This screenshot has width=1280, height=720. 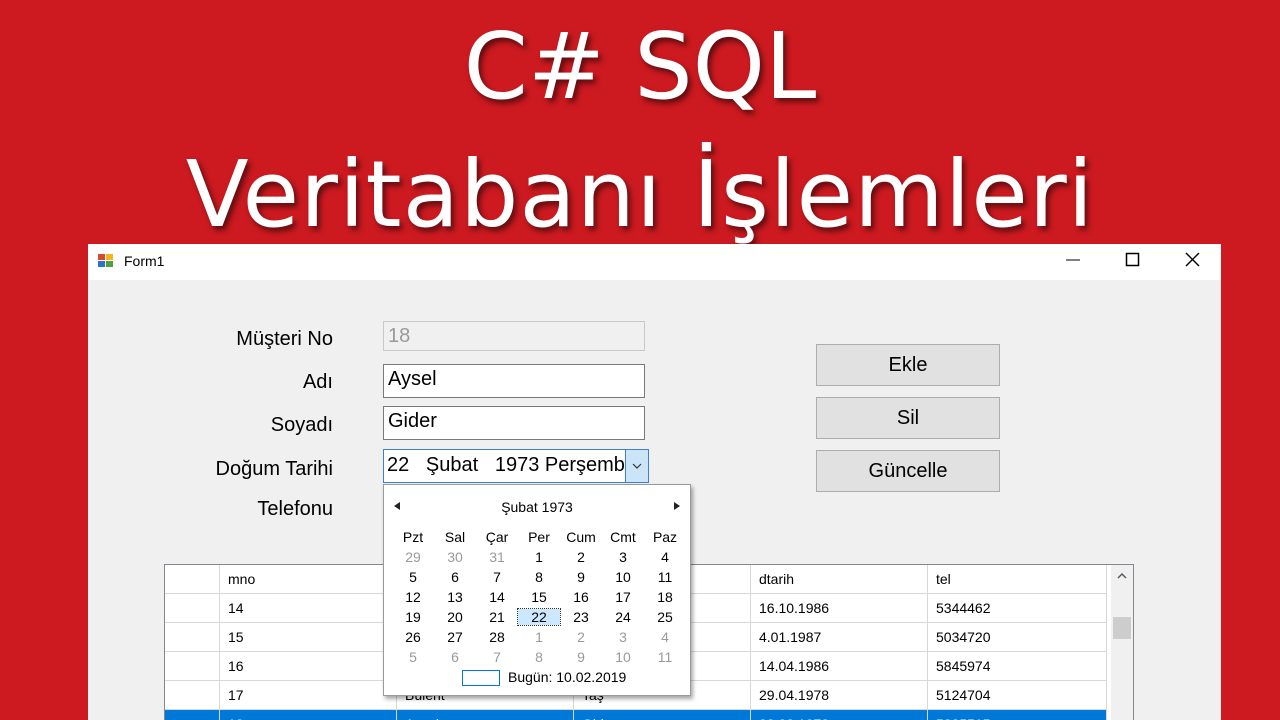 I want to click on table-row-selected: 18 Aysel Gider 22.02.1973 5335515, so click(x=636, y=714).